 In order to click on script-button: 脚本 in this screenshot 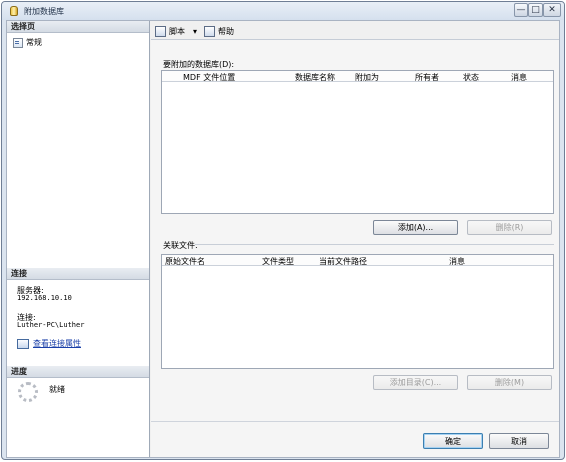, I will do `click(177, 31)`.